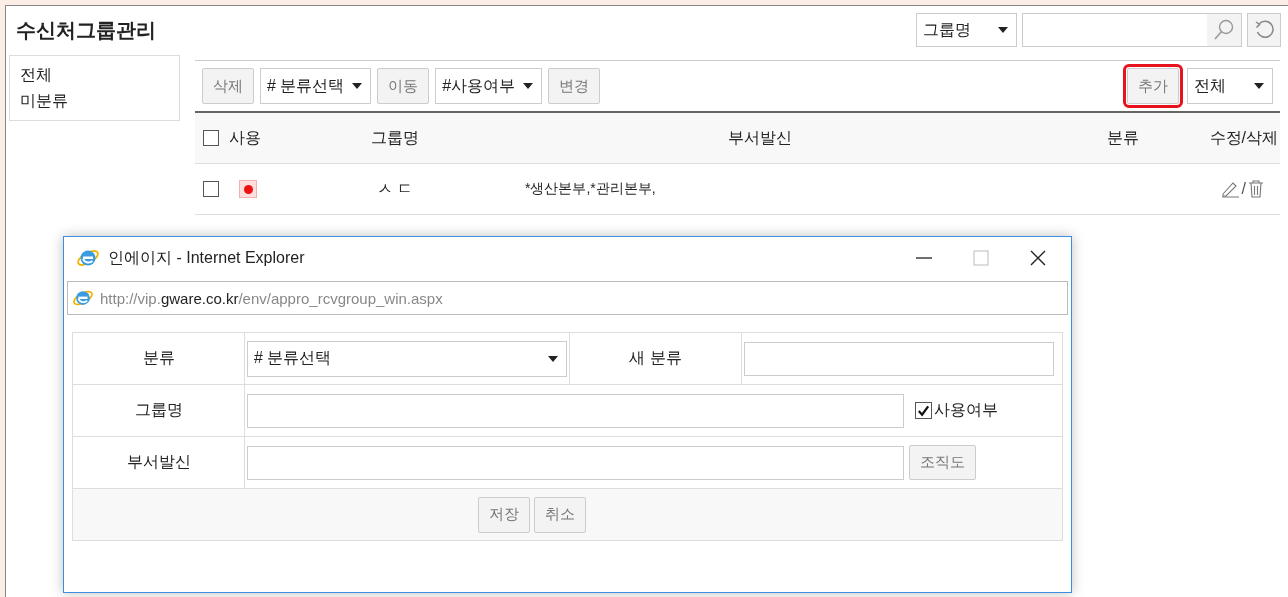 This screenshot has width=1288, height=597. What do you see at coordinates (1122, 137) in the screenshot?
I see `column-header: 분류` at bounding box center [1122, 137].